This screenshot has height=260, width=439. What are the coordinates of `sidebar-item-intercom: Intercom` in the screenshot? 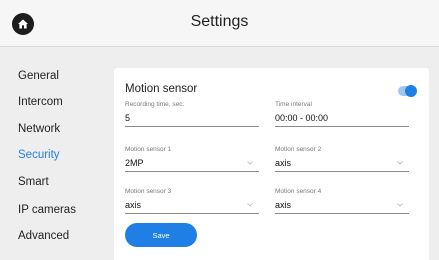 It's located at (40, 102).